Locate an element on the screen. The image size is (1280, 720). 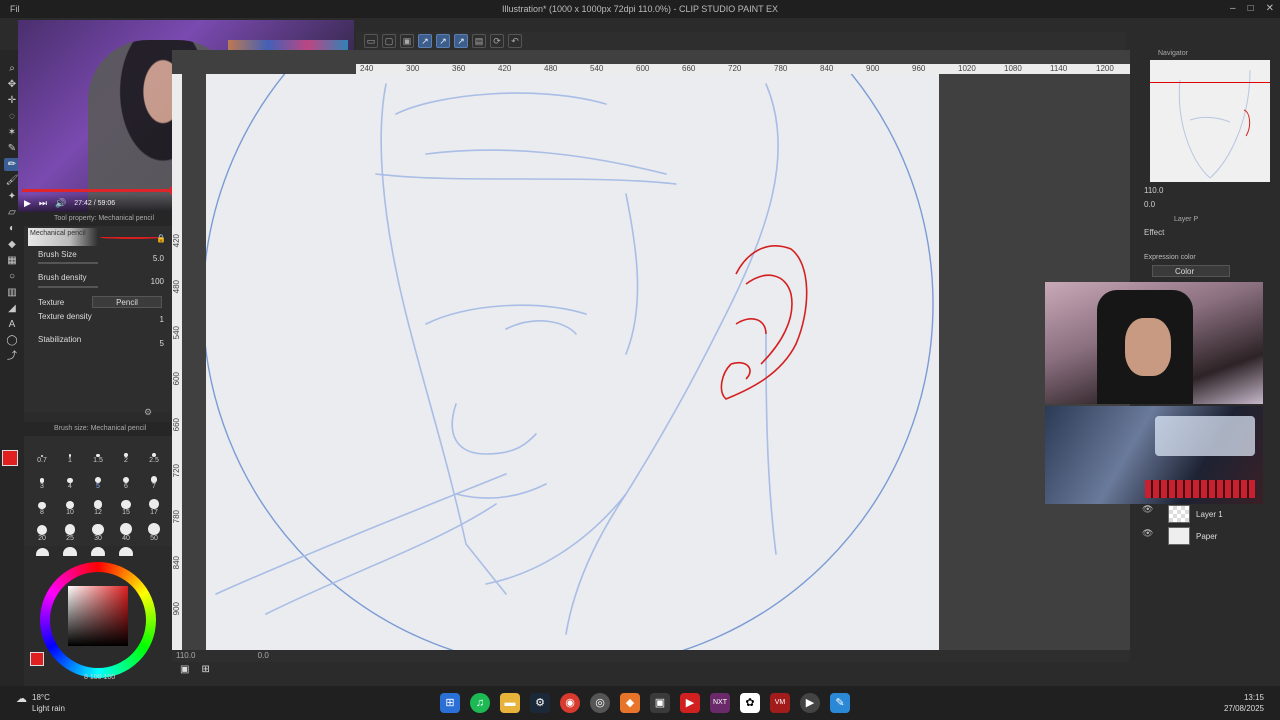
brush-size-option: 2.5 is located at coordinates (154, 452).